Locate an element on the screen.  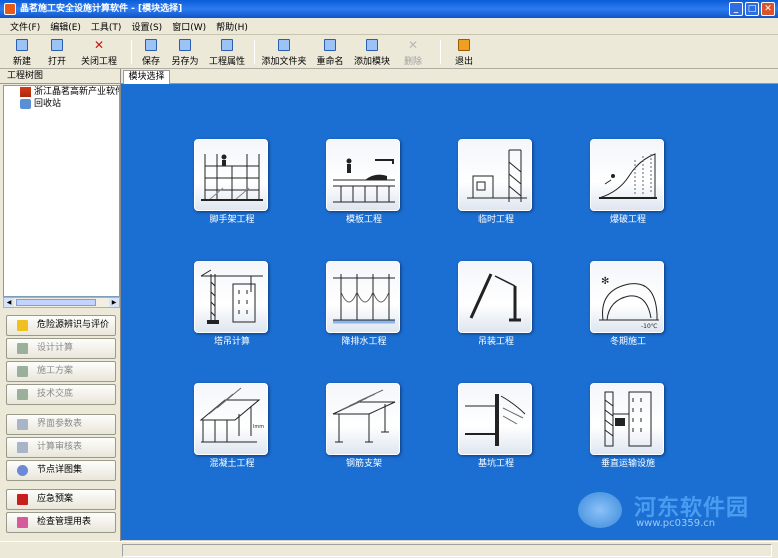
rename-icon is located at coordinates (330, 45).